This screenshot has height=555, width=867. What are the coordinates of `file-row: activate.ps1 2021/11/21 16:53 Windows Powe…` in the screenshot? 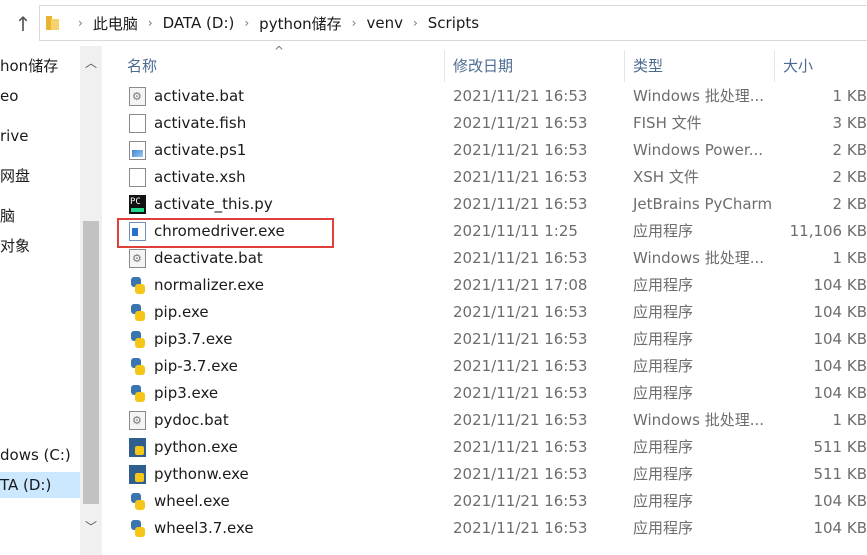 It's located at (484, 150).